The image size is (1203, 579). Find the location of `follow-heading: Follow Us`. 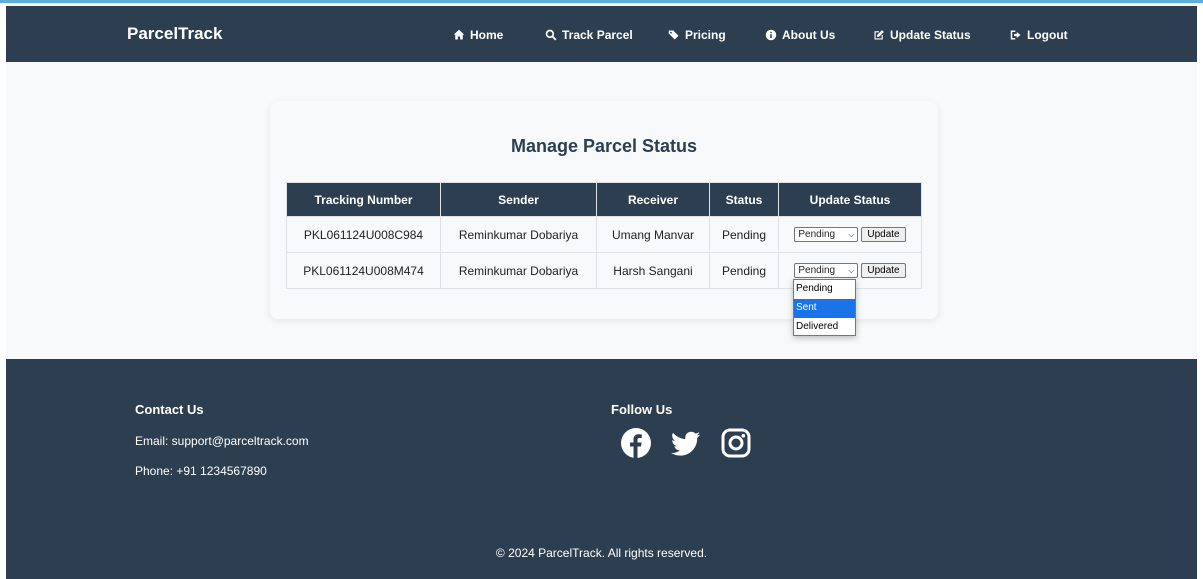

follow-heading: Follow Us is located at coordinates (642, 409).